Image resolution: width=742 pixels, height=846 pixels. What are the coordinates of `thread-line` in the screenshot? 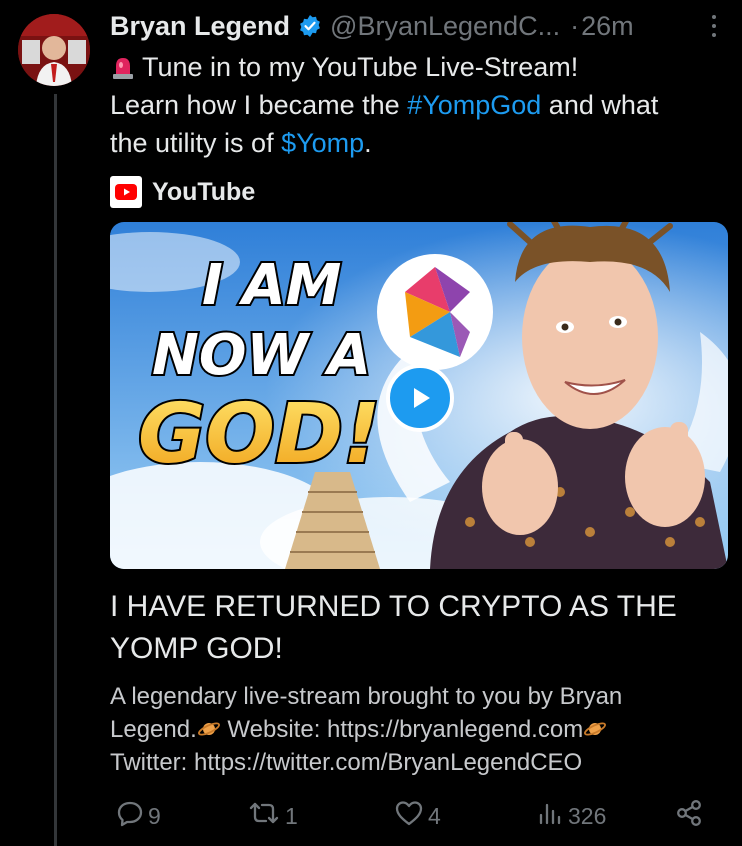 It's located at (55, 470).